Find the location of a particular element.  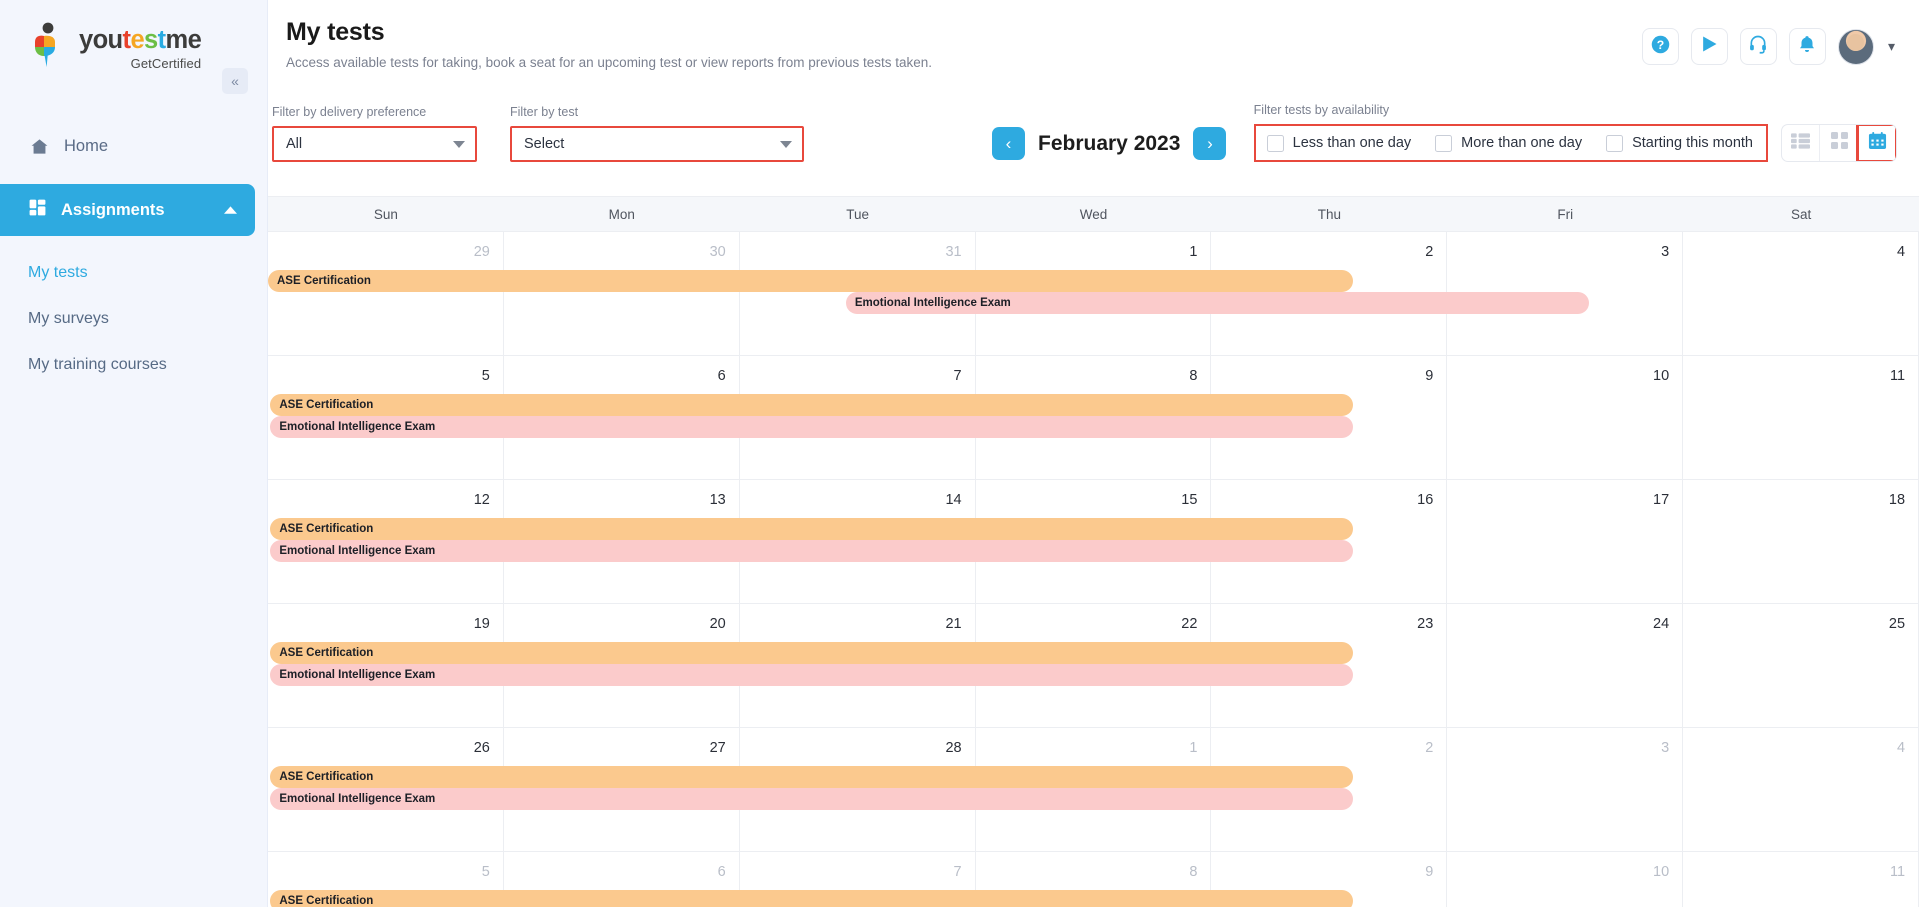

checkbox-less-than-one-day-label: Less than one day is located at coordinates (1352, 143).